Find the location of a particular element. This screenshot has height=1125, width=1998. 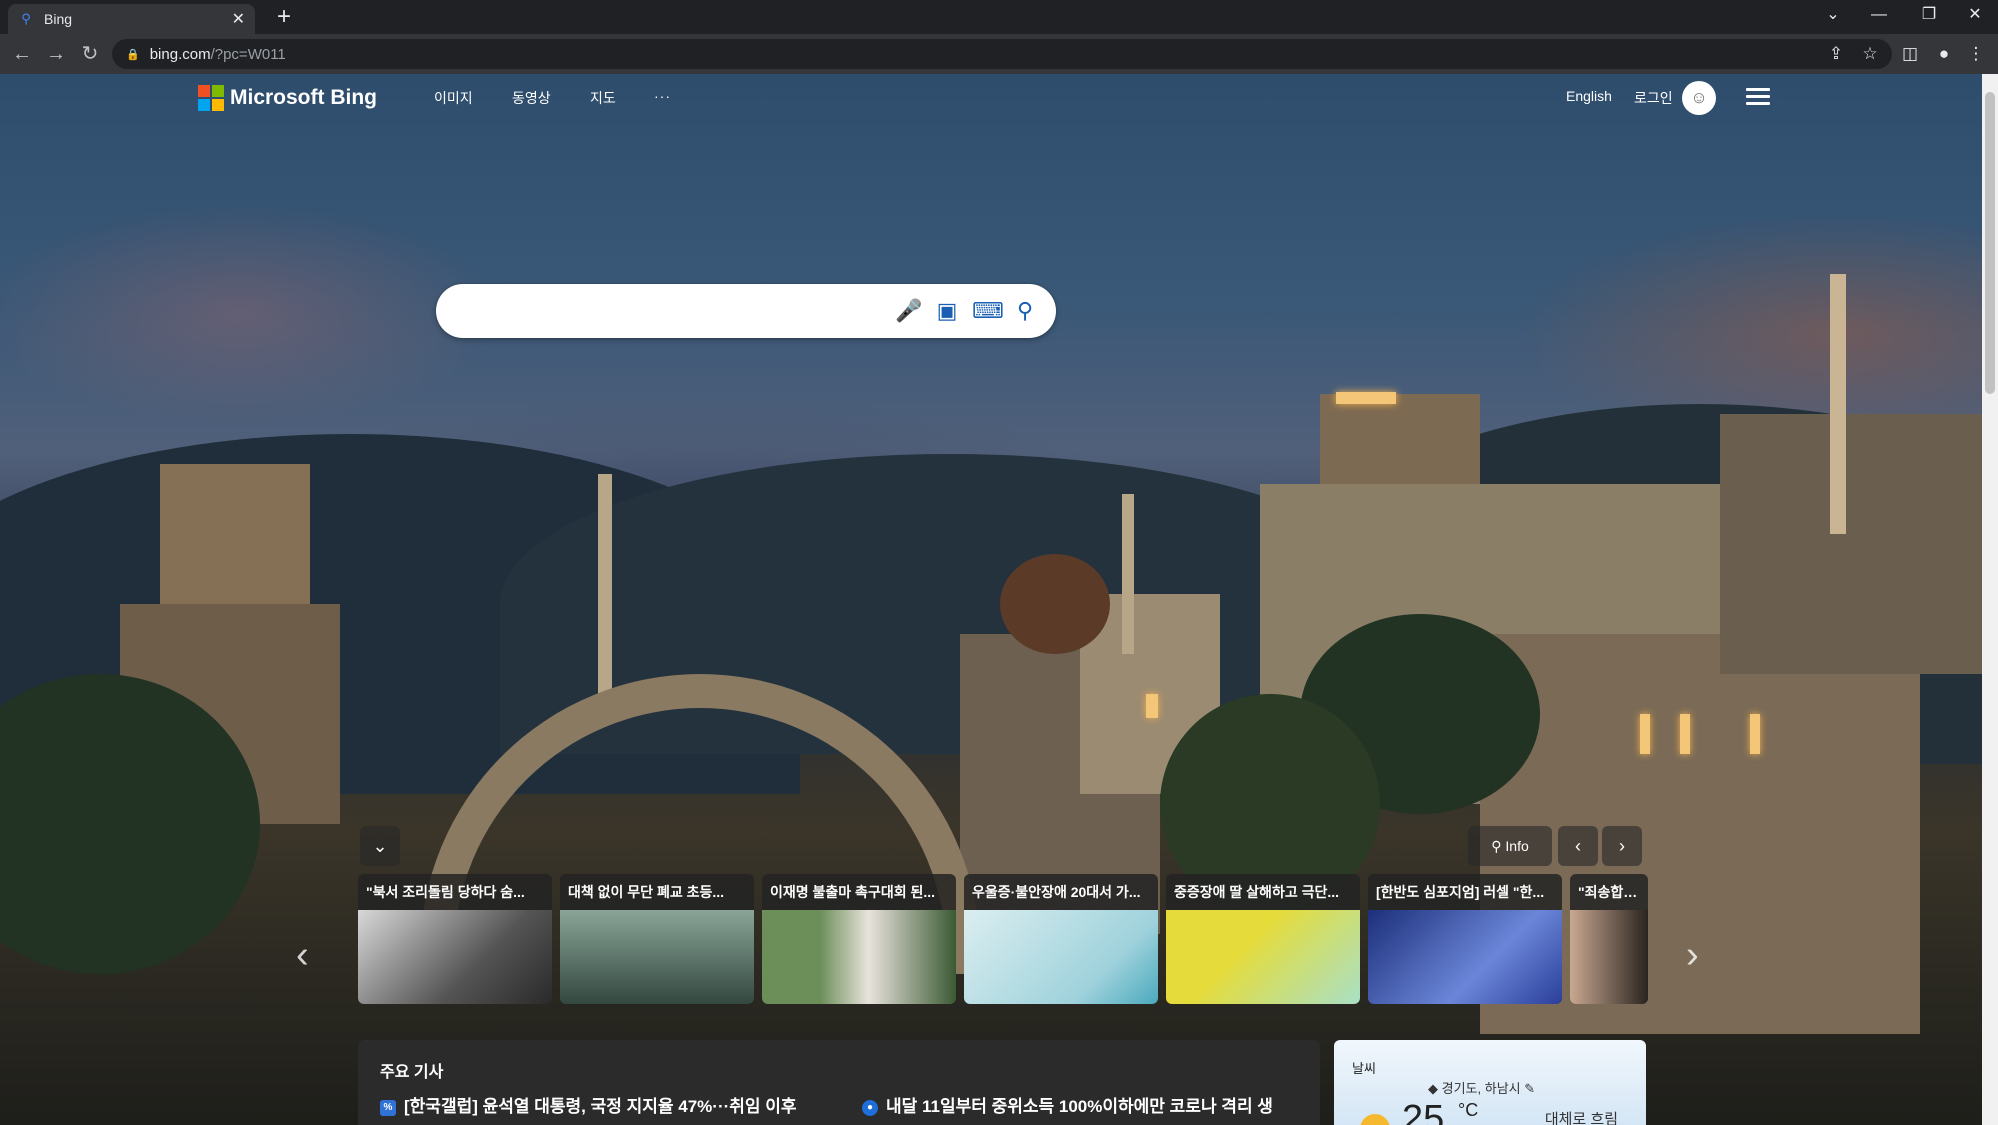

keyboard-icon: ⌨ is located at coordinates (988, 311).